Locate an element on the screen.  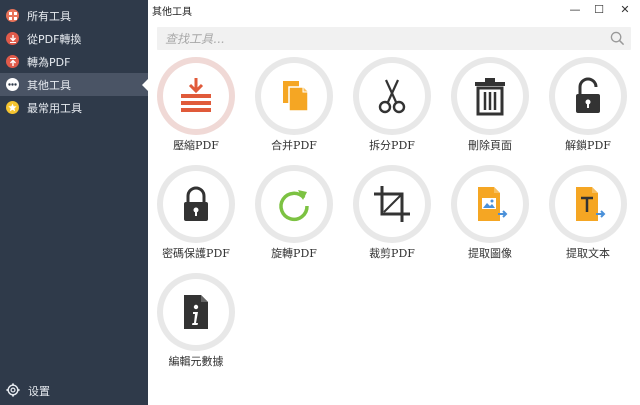
sidebar-item-label: 所有工具 is located at coordinates (49, 16).